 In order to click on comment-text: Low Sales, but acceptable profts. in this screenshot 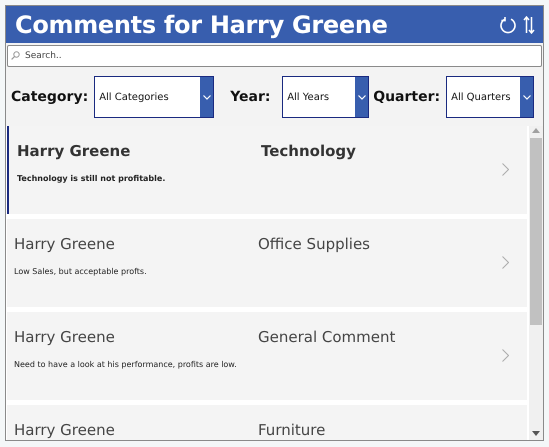, I will do `click(81, 271)`.